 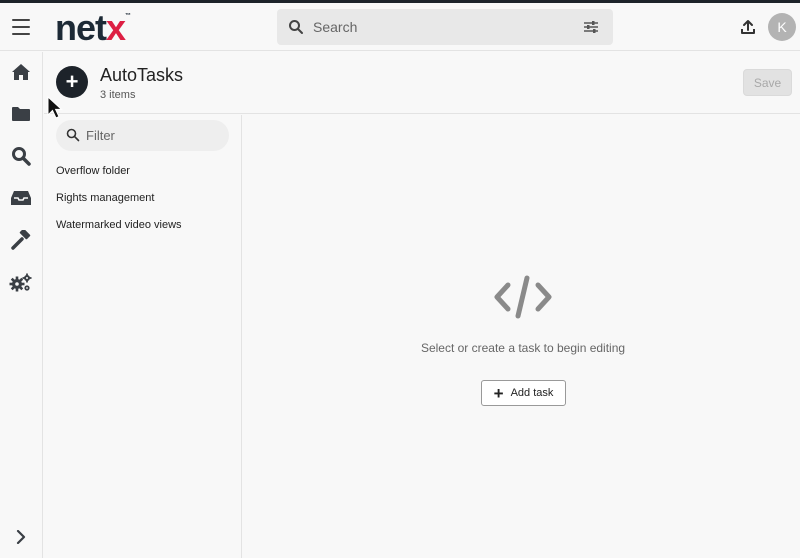 What do you see at coordinates (21, 282) in the screenshot?
I see `gears-icon` at bounding box center [21, 282].